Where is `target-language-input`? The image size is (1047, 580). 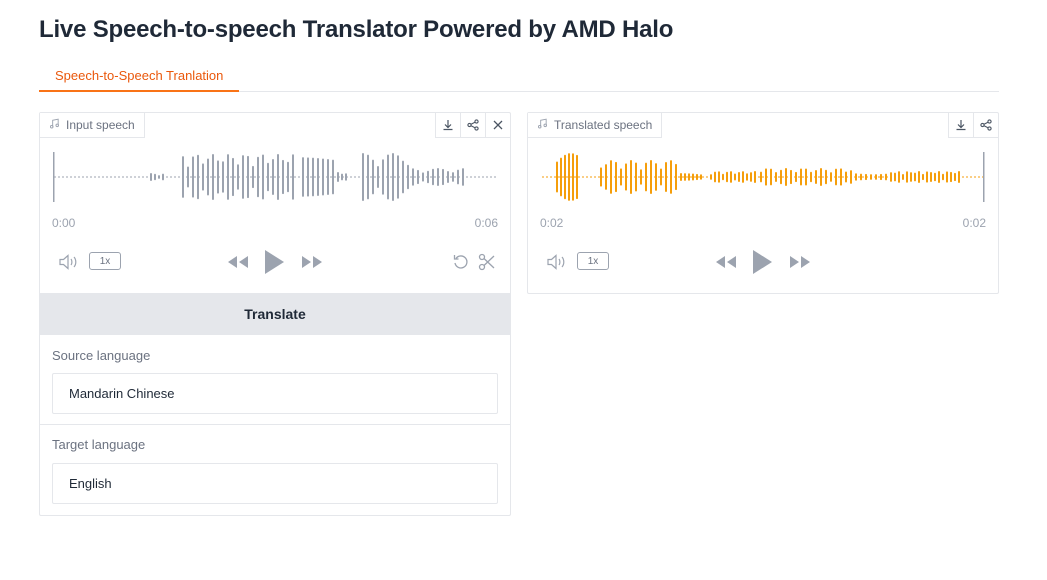 target-language-input is located at coordinates (275, 483).